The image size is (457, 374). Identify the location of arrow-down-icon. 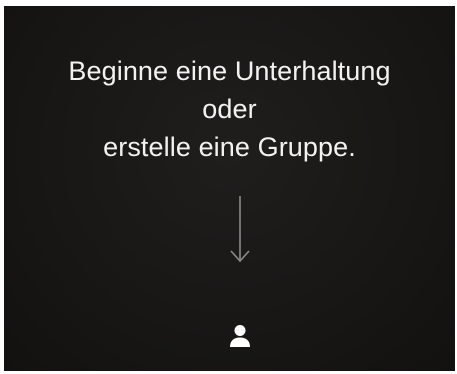
(240, 229).